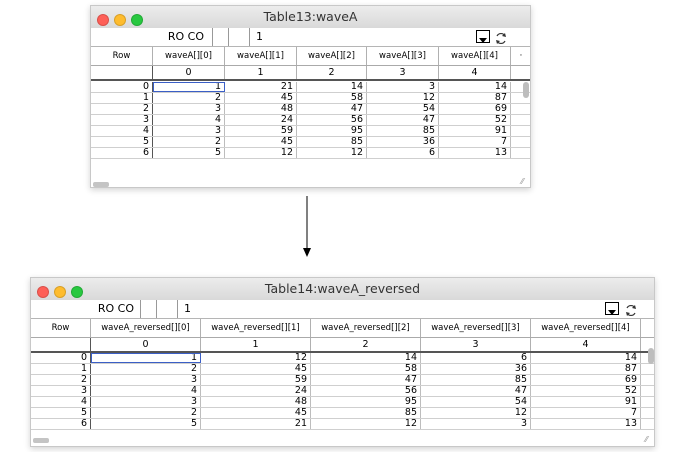 The height and width of the screenshot is (452, 676). I want to click on title-bar: Table14:waveA_reversed, so click(342, 289).